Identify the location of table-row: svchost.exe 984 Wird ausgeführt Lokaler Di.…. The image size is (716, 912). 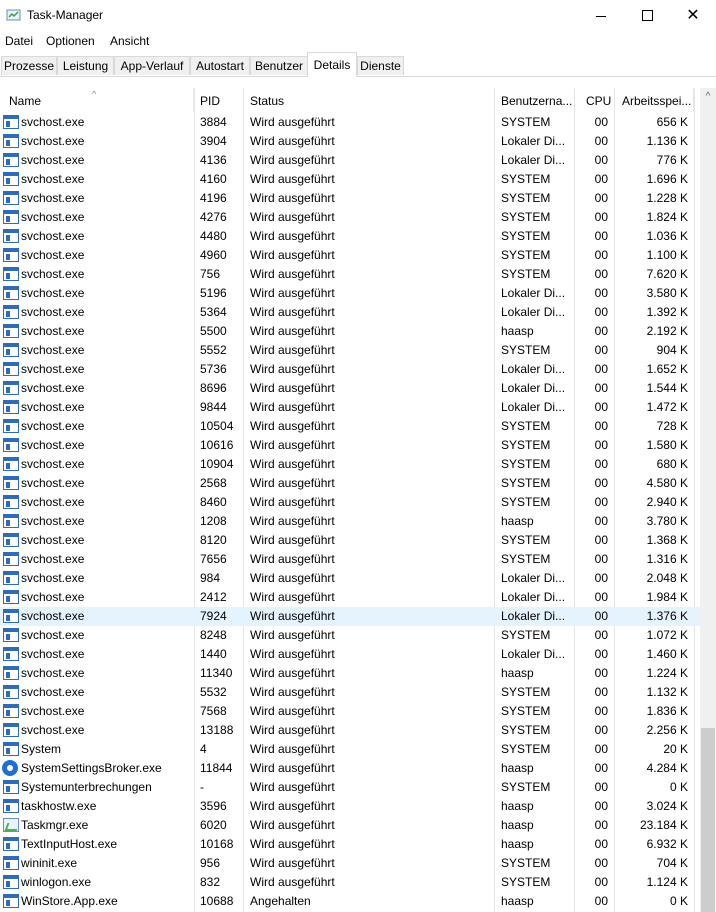
(350, 578).